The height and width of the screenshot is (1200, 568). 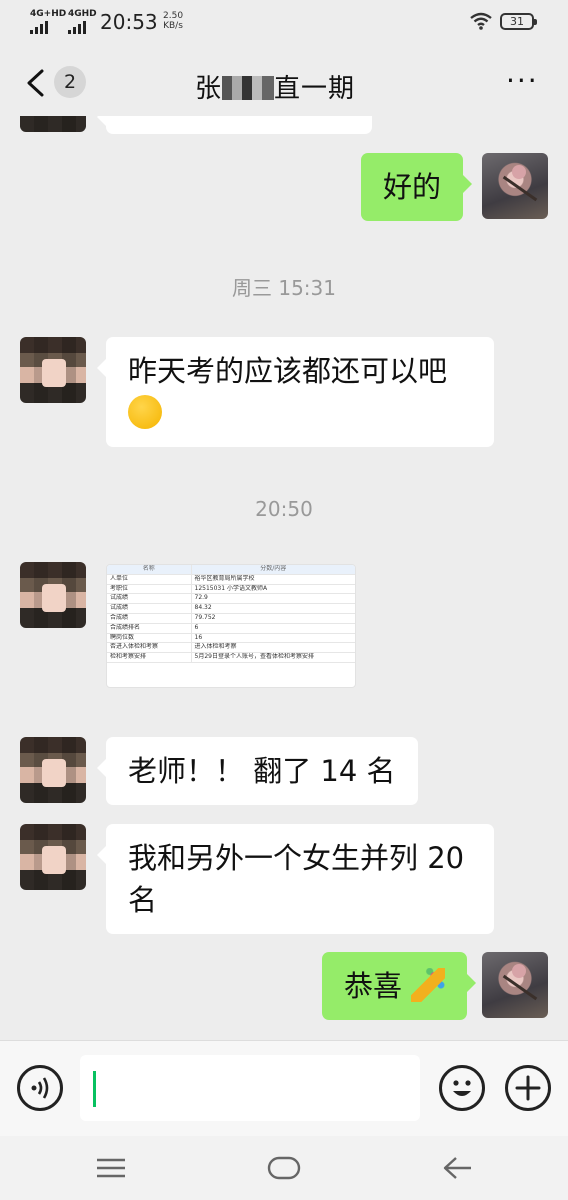 What do you see at coordinates (111, 1168) in the screenshot?
I see `menu-icon` at bounding box center [111, 1168].